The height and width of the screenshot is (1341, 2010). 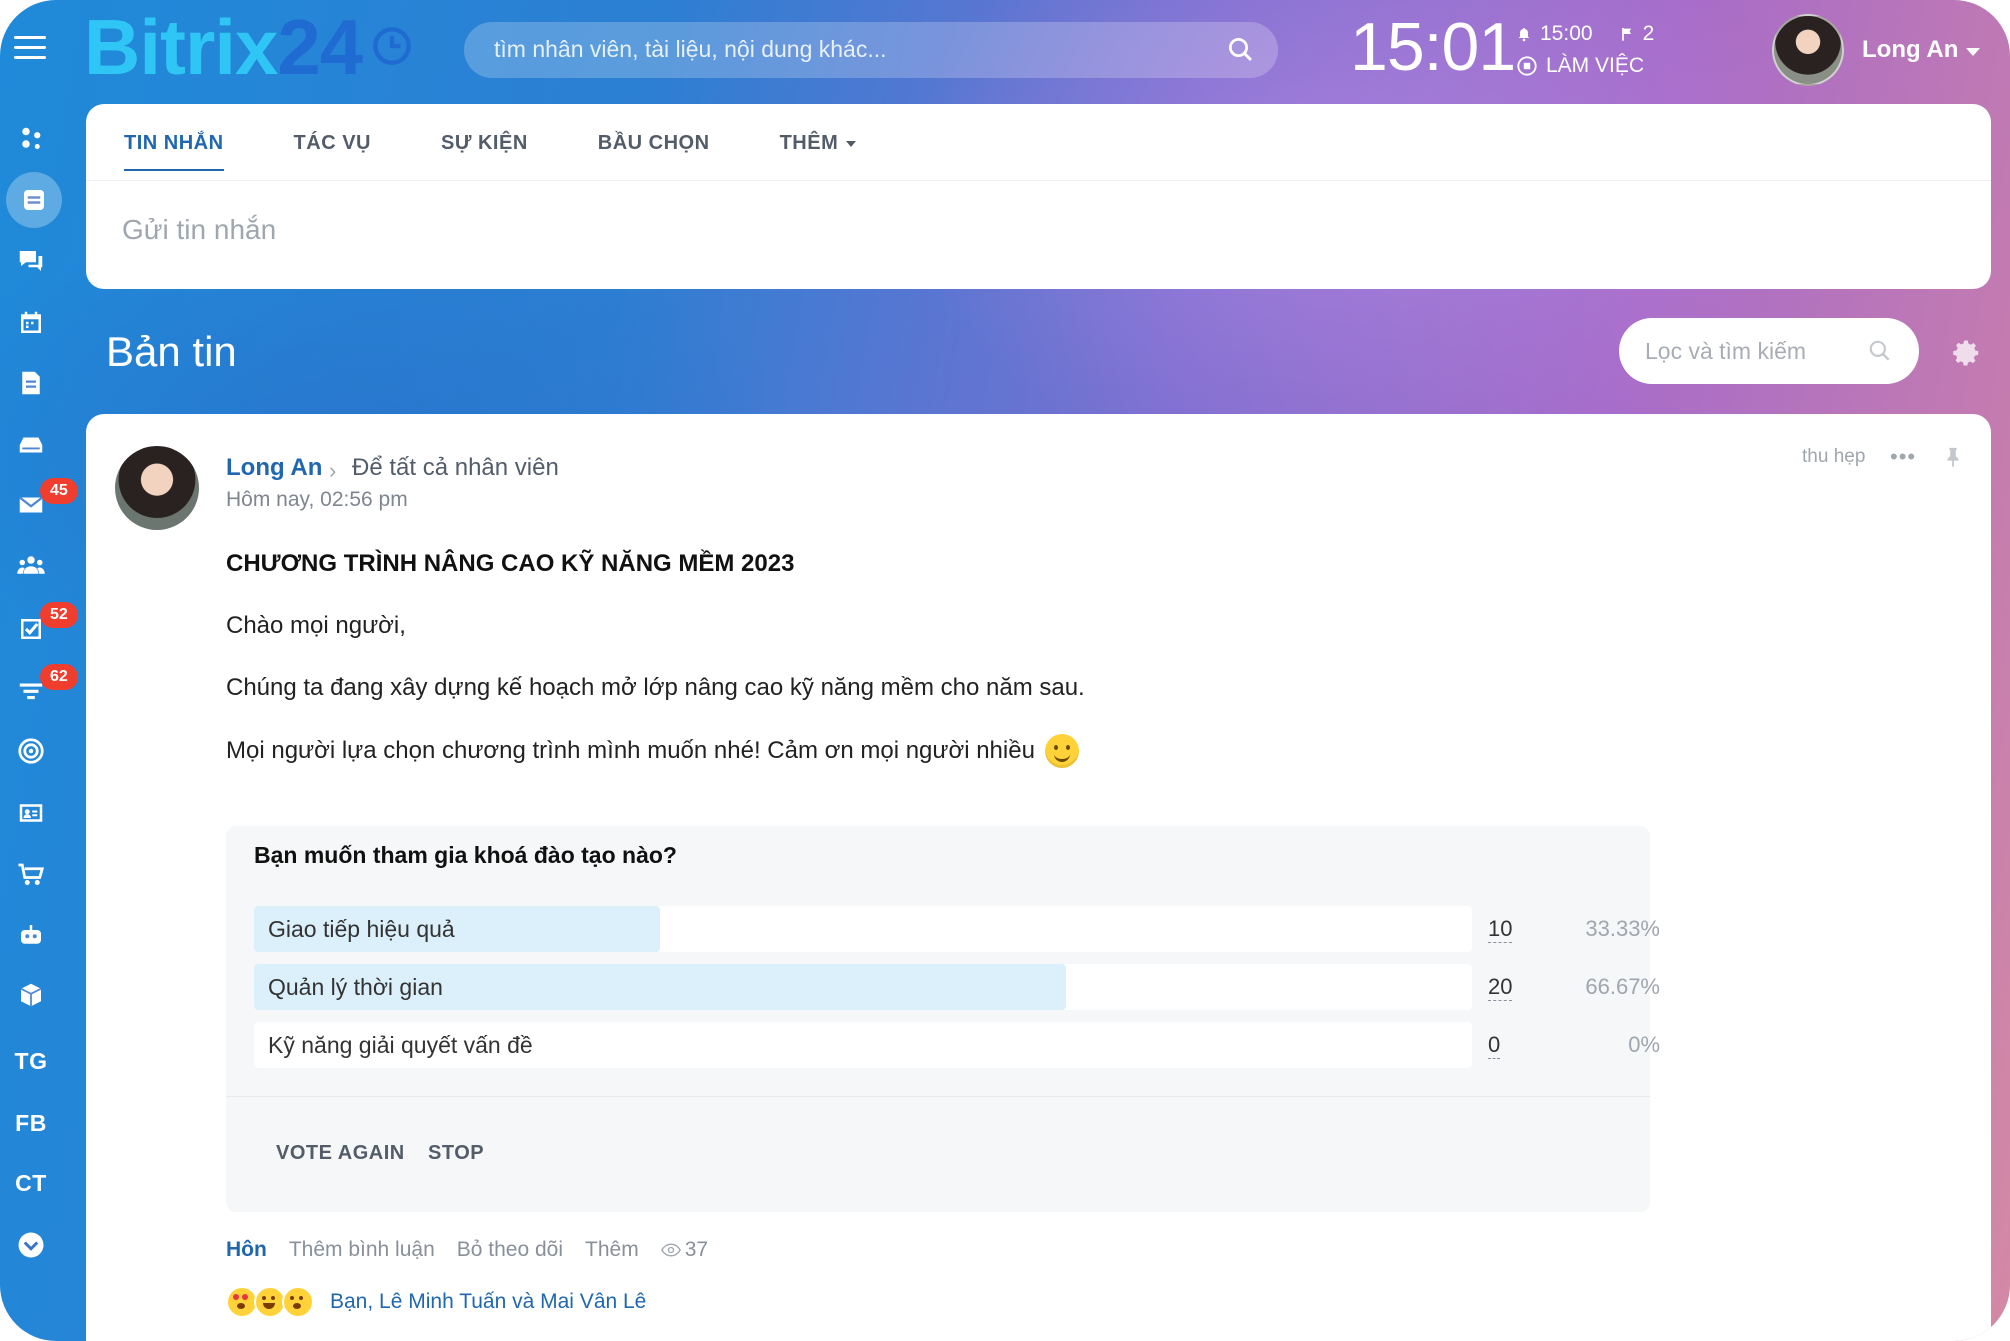 What do you see at coordinates (298, 1302) in the screenshot?
I see `wow-reaction-icon` at bounding box center [298, 1302].